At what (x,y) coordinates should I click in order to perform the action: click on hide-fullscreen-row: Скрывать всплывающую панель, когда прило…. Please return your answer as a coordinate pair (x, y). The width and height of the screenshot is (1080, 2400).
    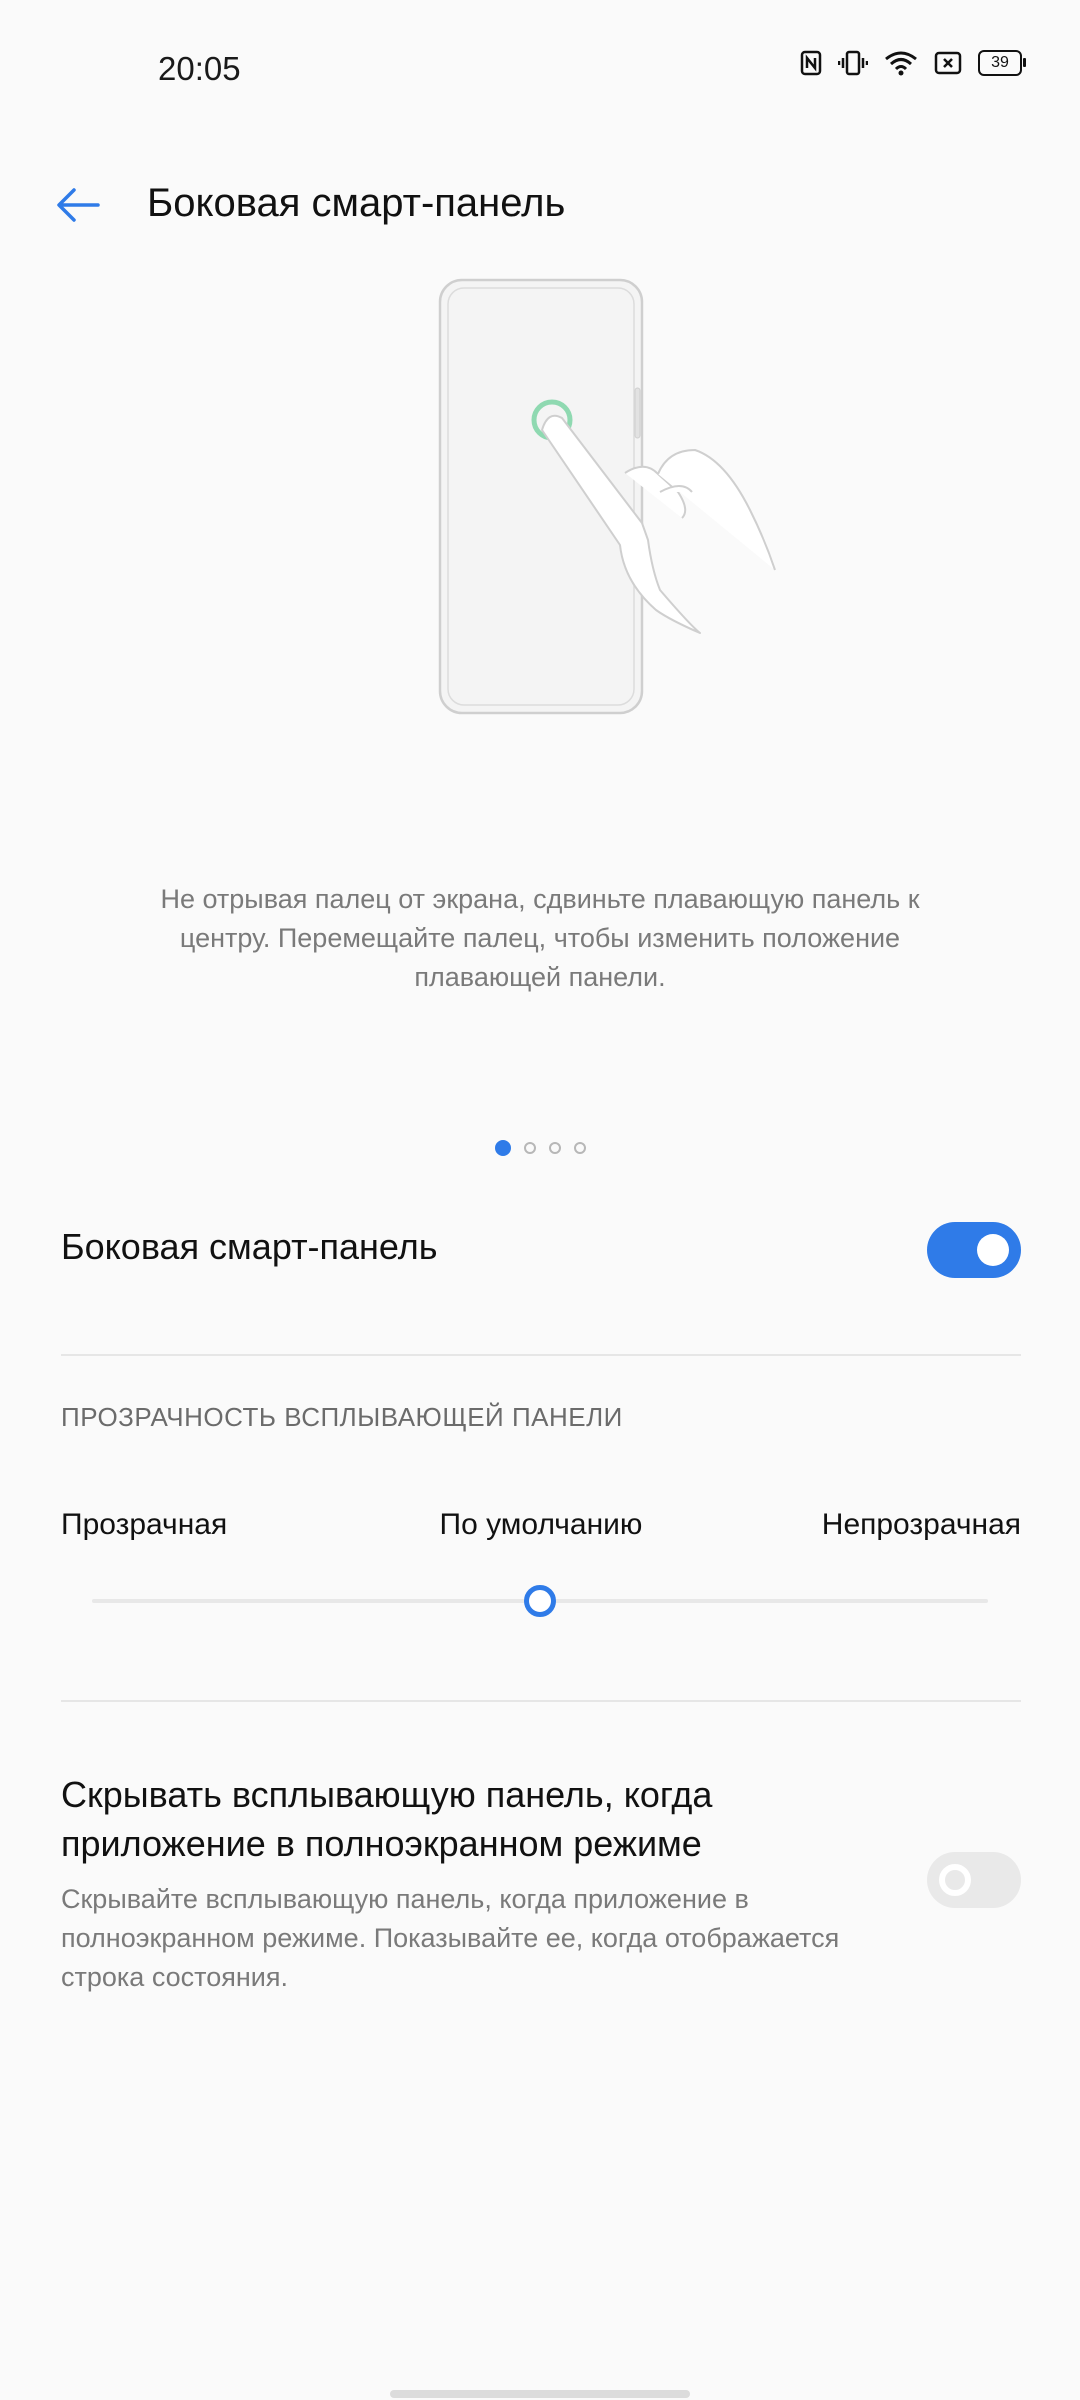
    Looking at the image, I should click on (541, 1890).